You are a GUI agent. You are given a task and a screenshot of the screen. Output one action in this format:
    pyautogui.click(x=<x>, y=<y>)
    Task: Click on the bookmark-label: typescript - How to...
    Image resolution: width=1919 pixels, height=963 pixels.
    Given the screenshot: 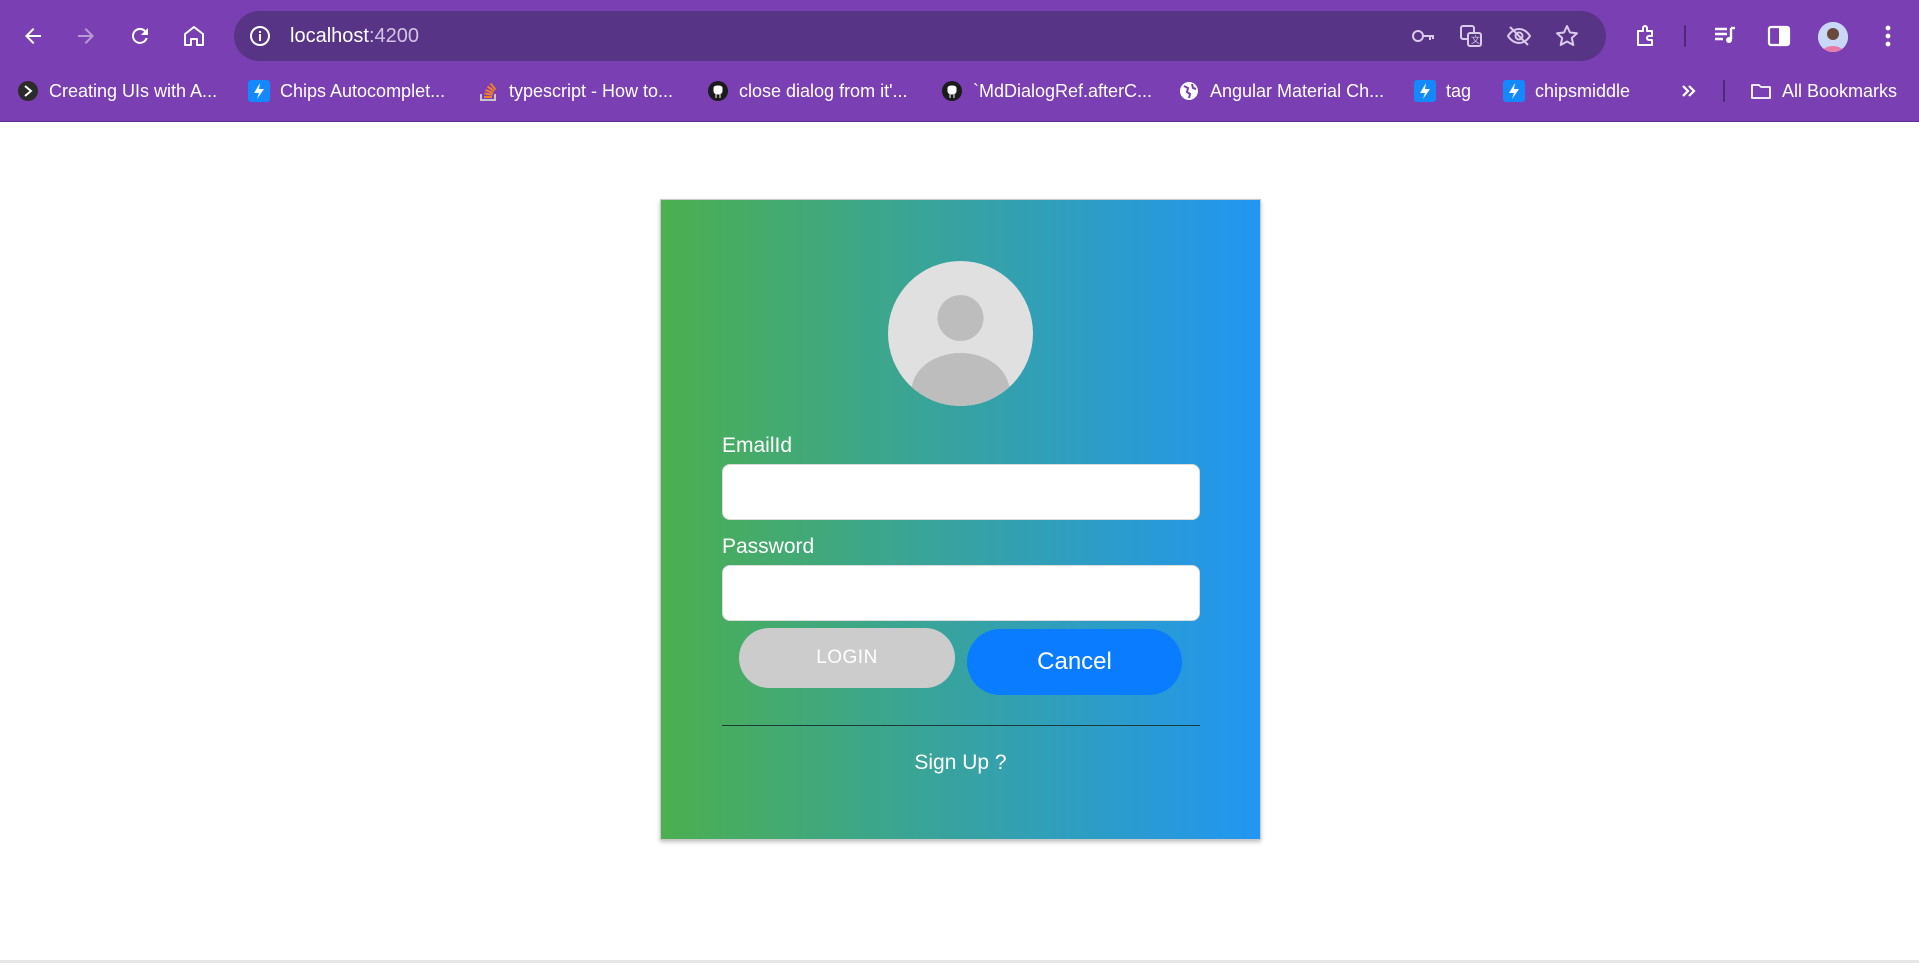 What is the action you would take?
    pyautogui.click(x=591, y=90)
    